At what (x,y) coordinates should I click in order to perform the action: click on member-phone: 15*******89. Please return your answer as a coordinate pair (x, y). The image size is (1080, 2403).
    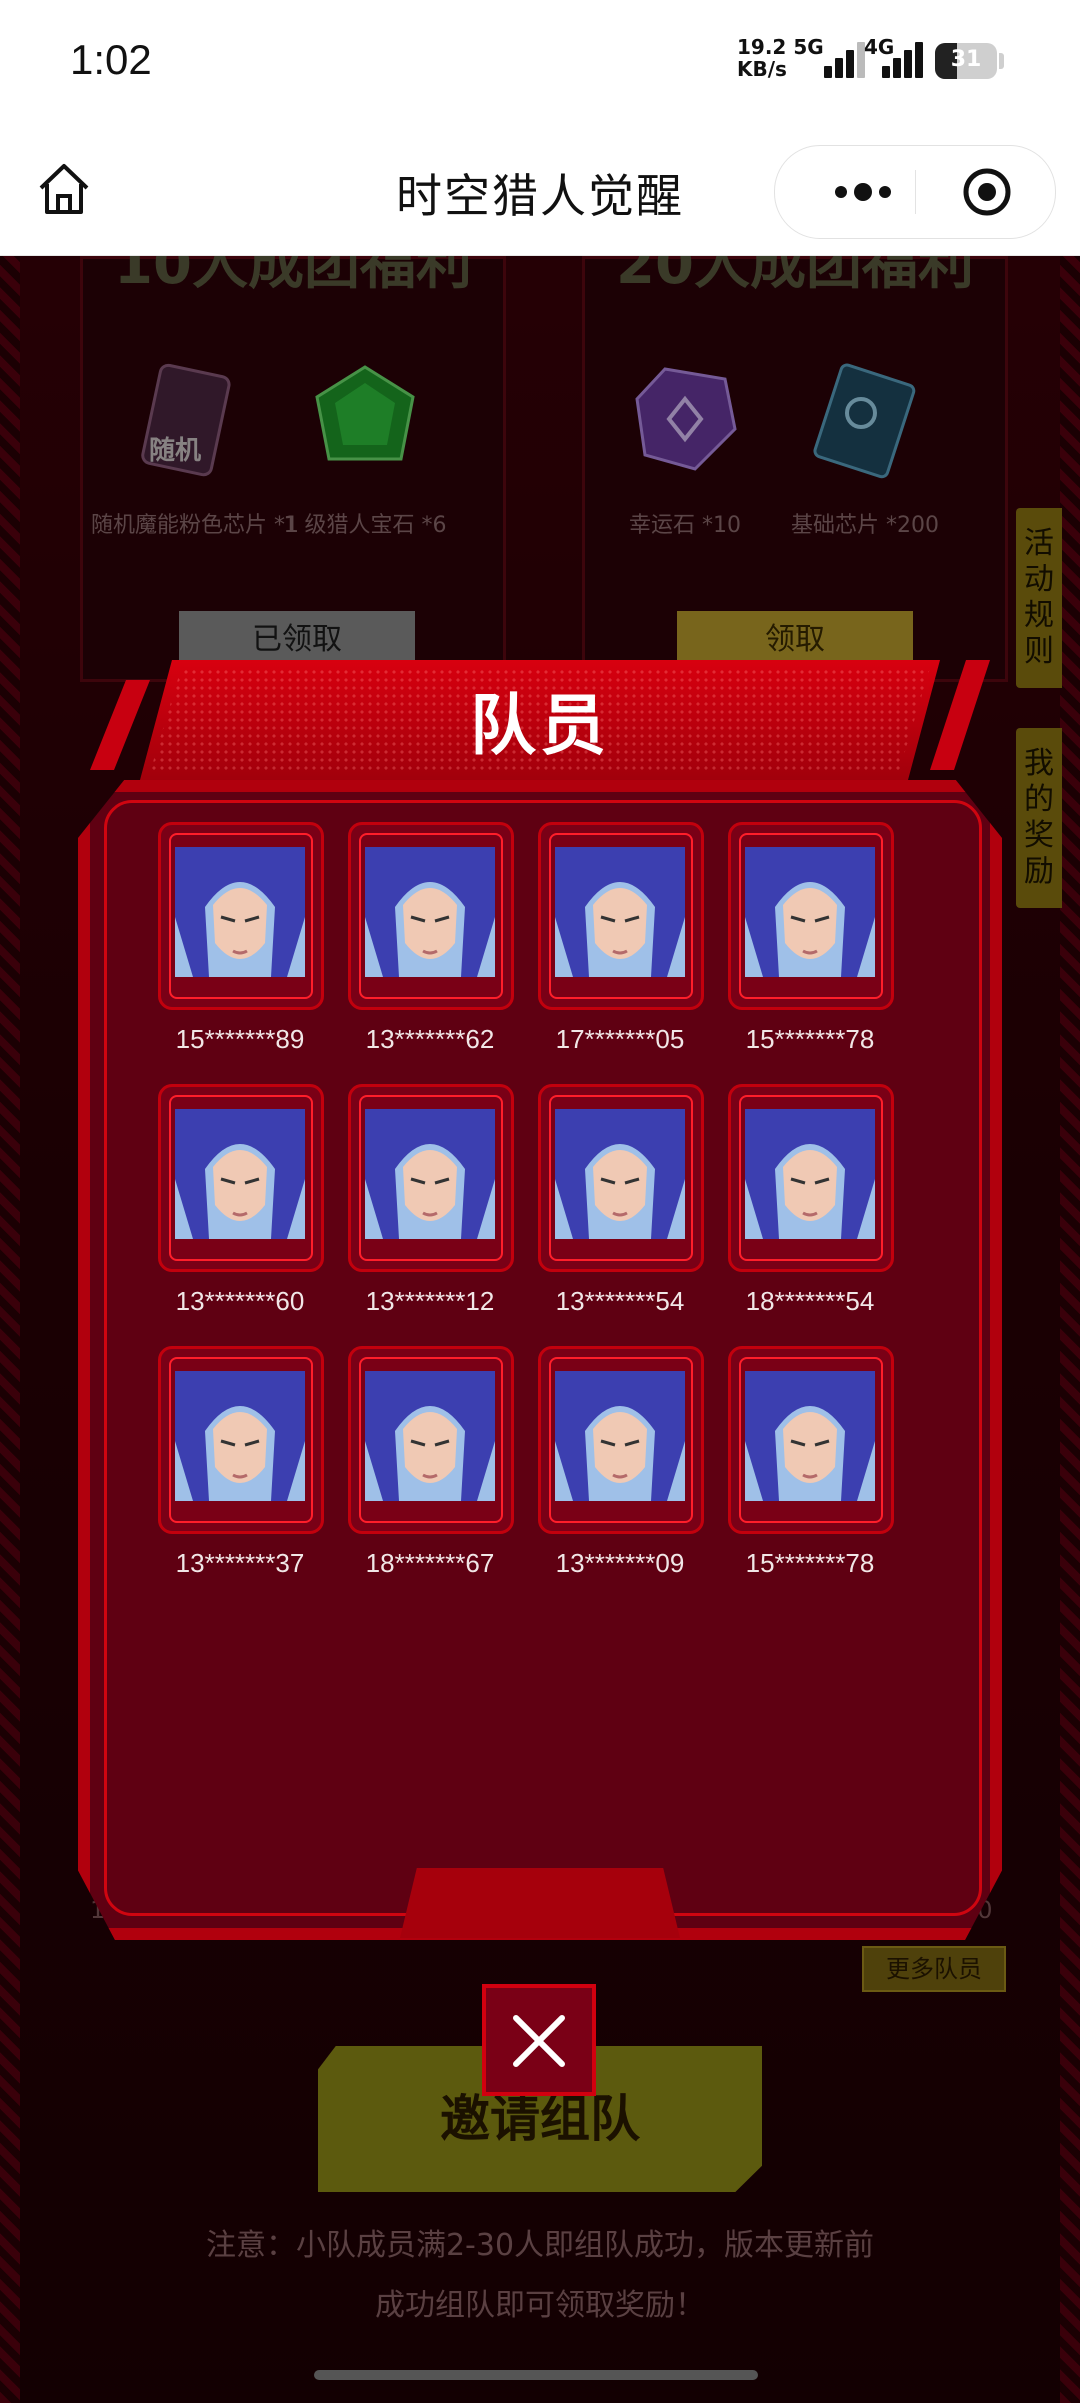
    Looking at the image, I should click on (240, 1039).